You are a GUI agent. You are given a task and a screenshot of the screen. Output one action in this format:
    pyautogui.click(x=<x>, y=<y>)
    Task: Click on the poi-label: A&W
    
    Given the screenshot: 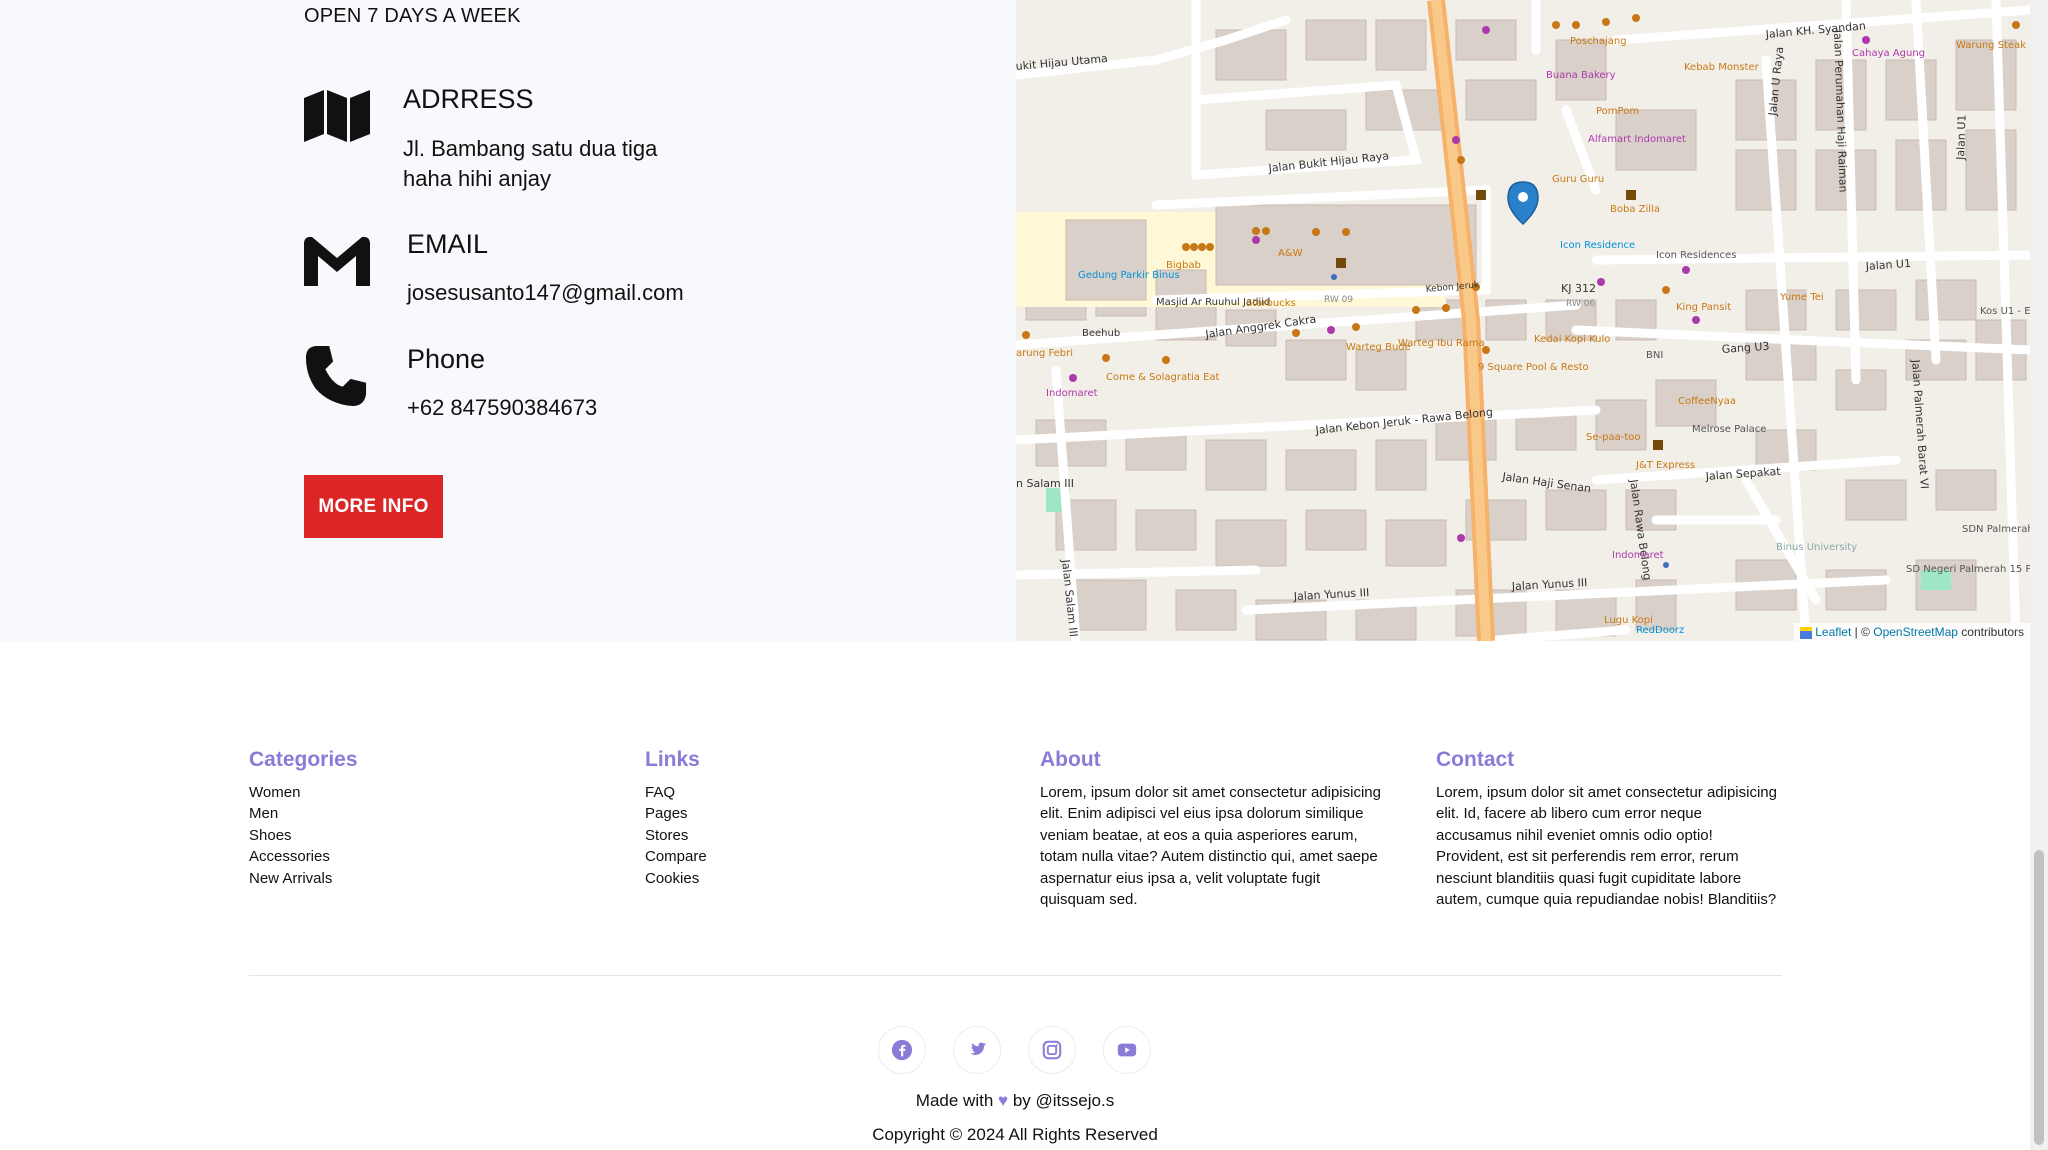 What is the action you would take?
    pyautogui.click(x=1290, y=253)
    